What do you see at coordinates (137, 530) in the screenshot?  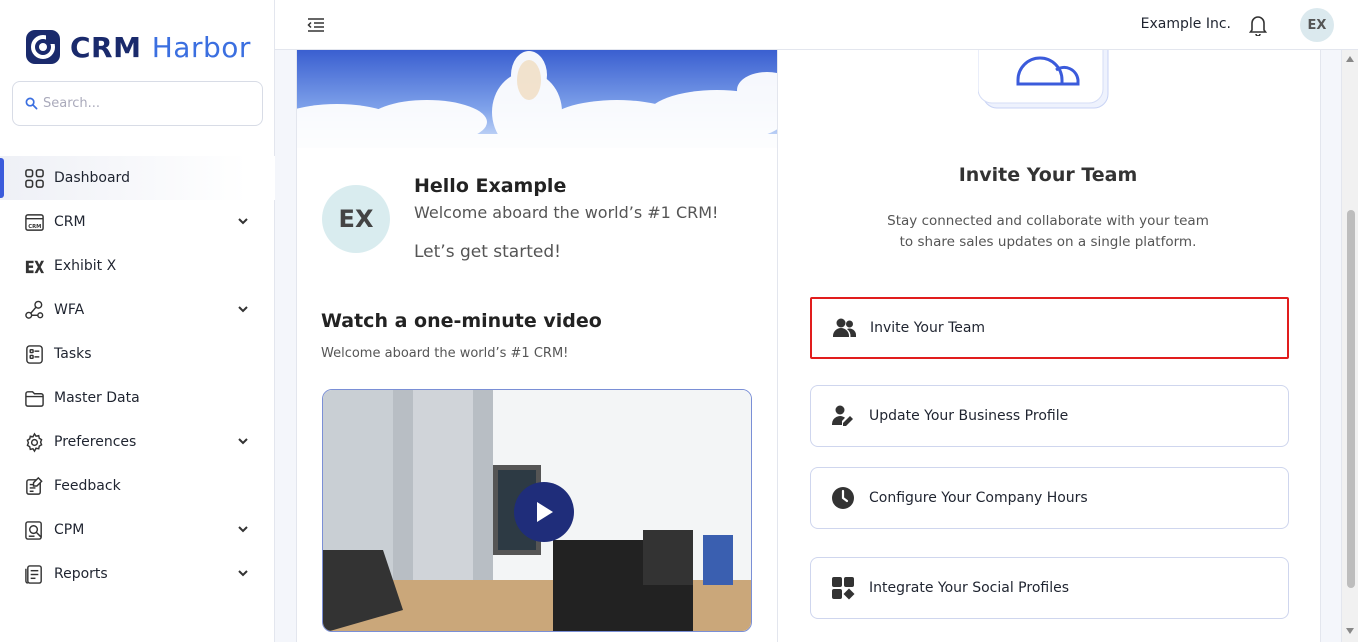 I see `sidebar-item-cpm: CPM` at bounding box center [137, 530].